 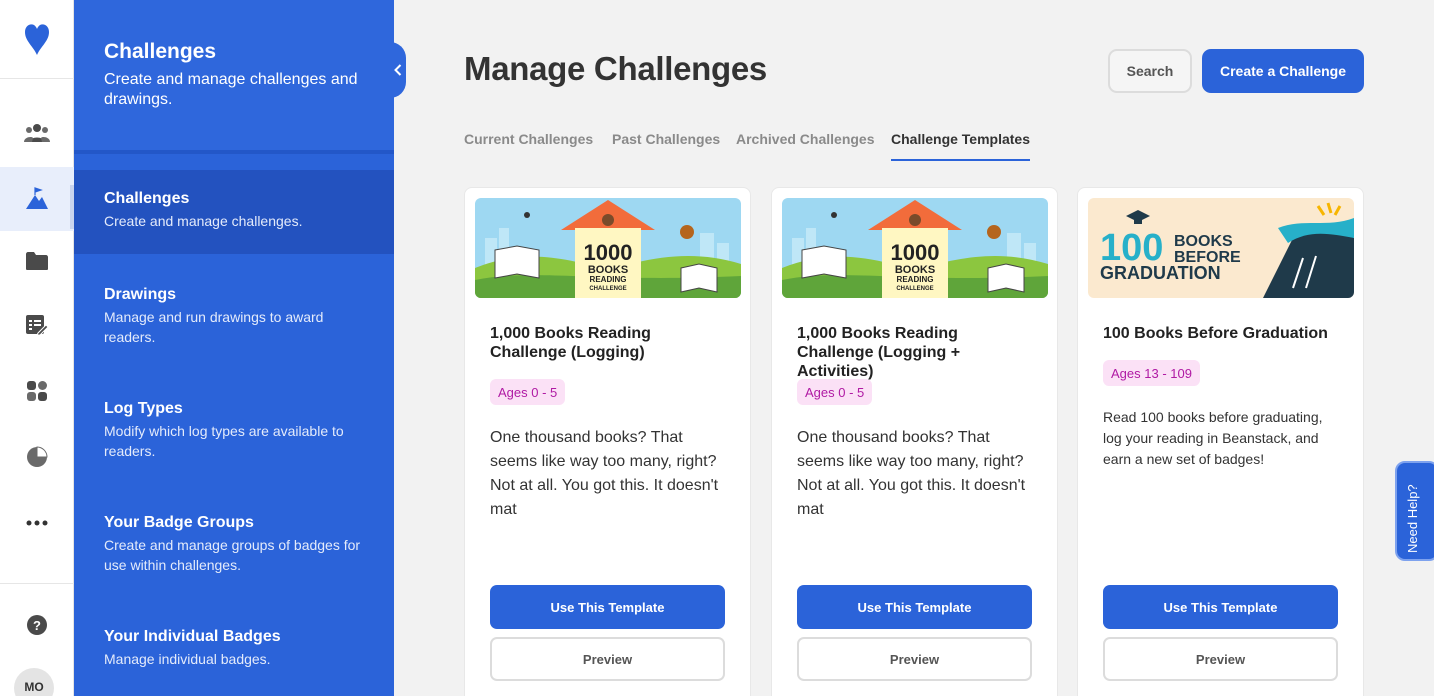 What do you see at coordinates (666, 146) in the screenshot?
I see `tab-past-challenges: Past Challenges` at bounding box center [666, 146].